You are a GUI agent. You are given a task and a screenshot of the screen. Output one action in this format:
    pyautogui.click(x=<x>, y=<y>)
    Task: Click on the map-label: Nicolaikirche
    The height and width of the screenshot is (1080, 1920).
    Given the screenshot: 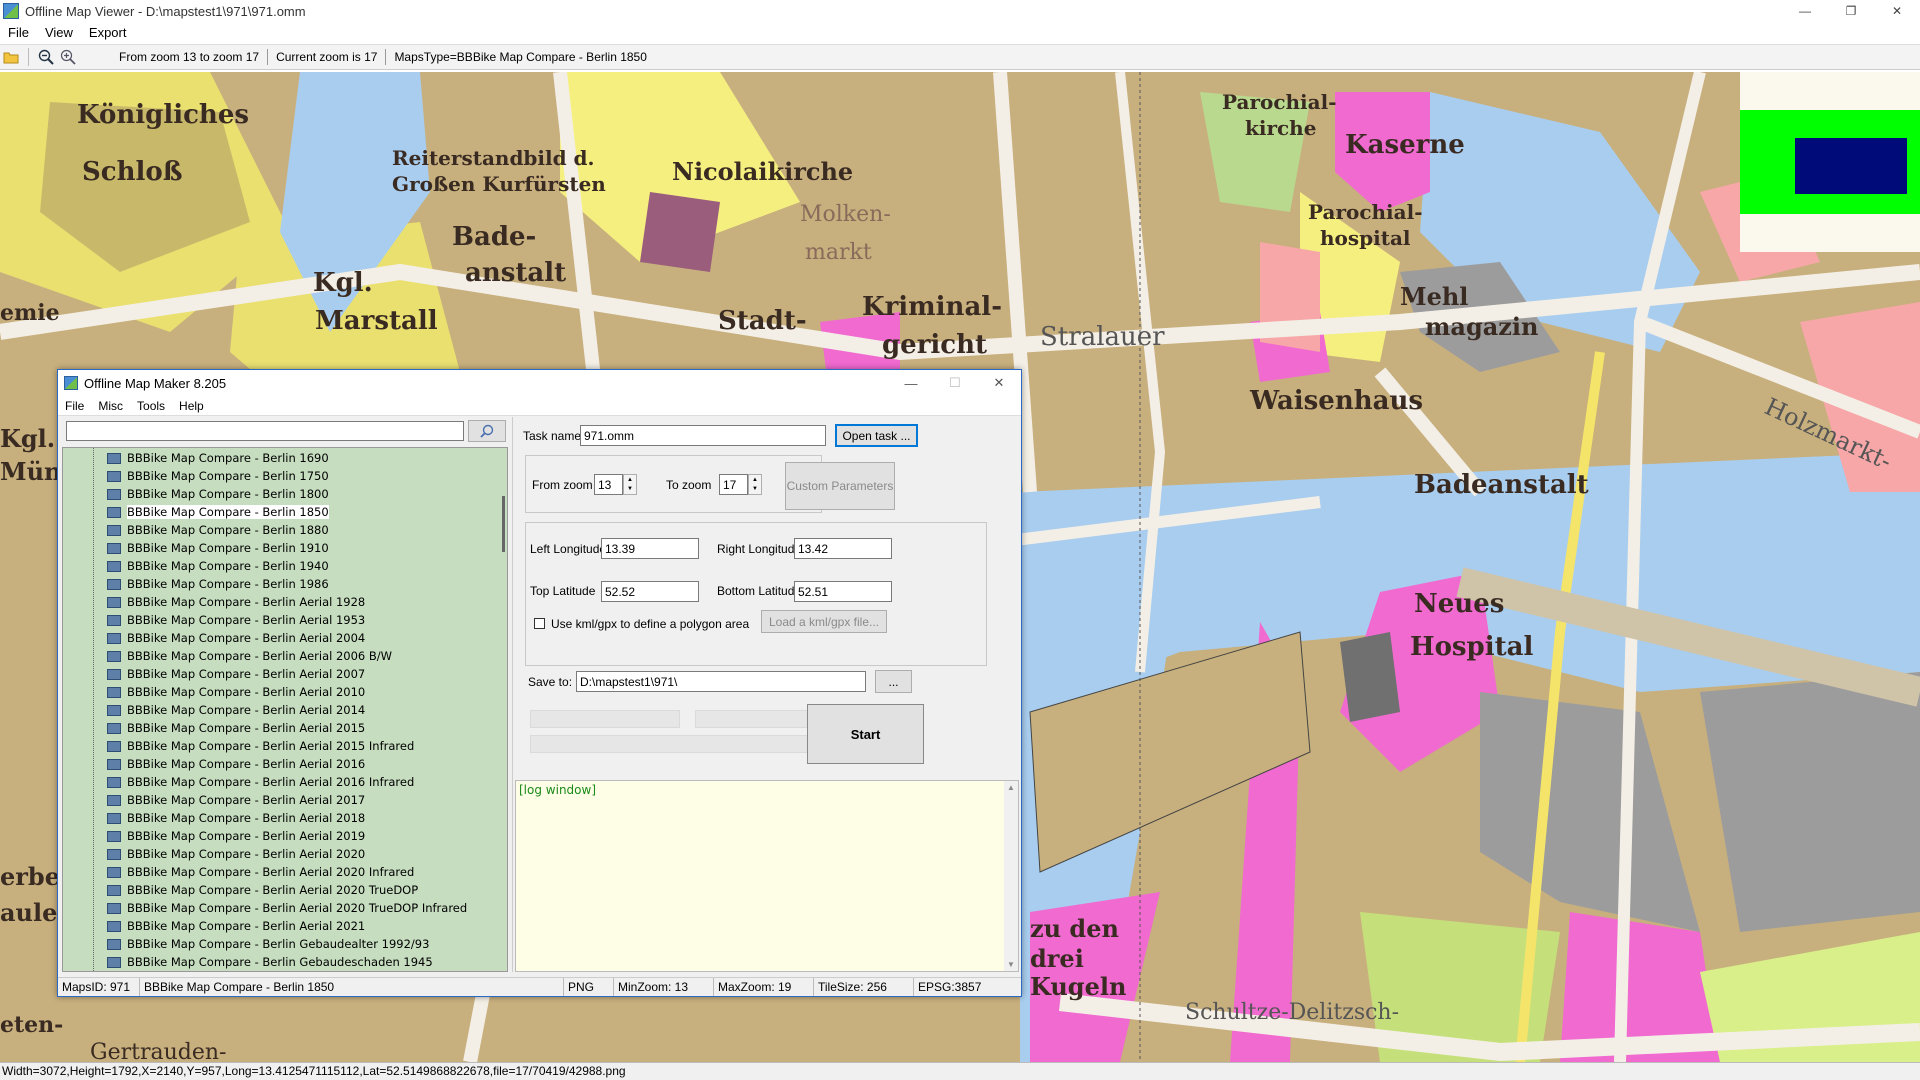 What is the action you would take?
    pyautogui.click(x=763, y=171)
    